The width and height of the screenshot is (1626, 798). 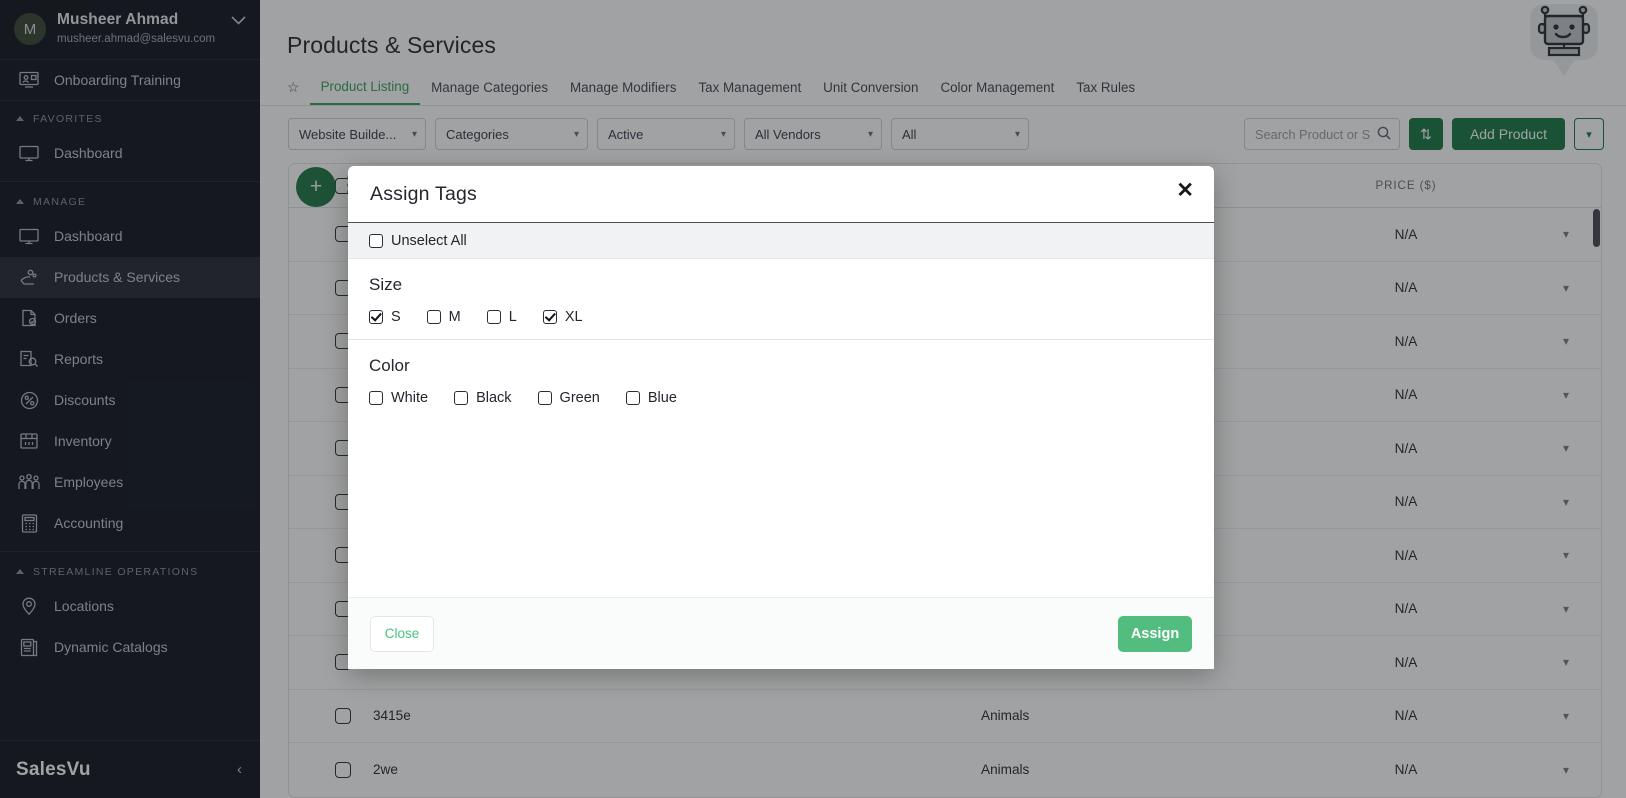 What do you see at coordinates (1155, 633) in the screenshot?
I see `assign-button: Assign` at bounding box center [1155, 633].